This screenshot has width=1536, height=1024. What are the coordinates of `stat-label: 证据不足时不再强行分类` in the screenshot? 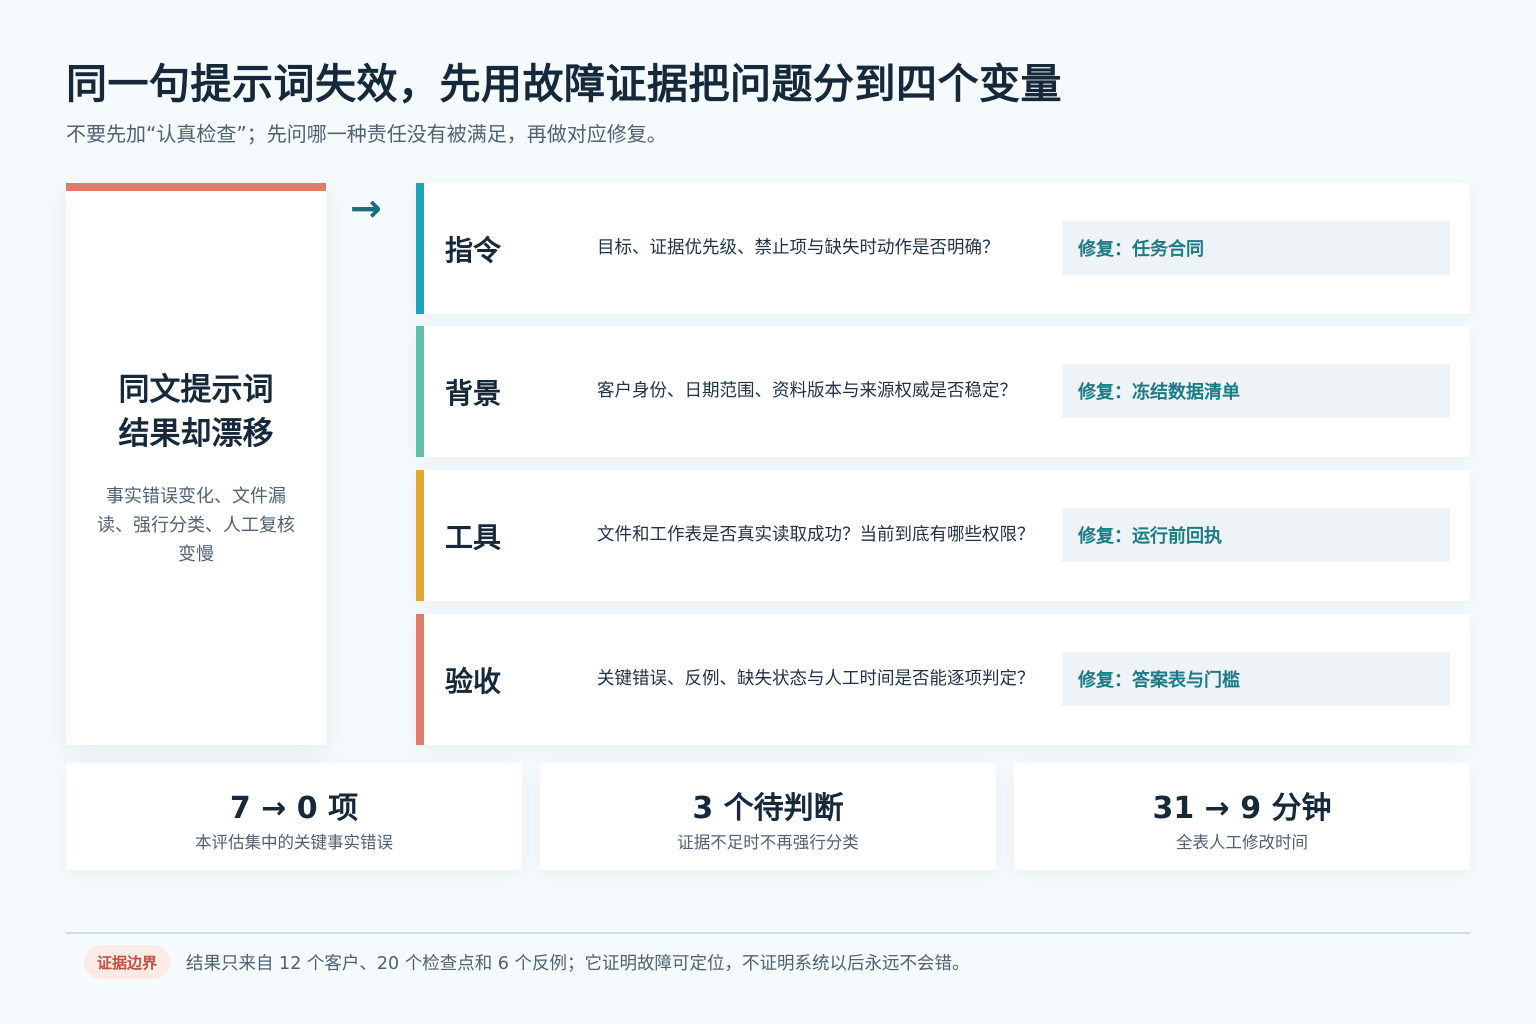 It's located at (768, 842).